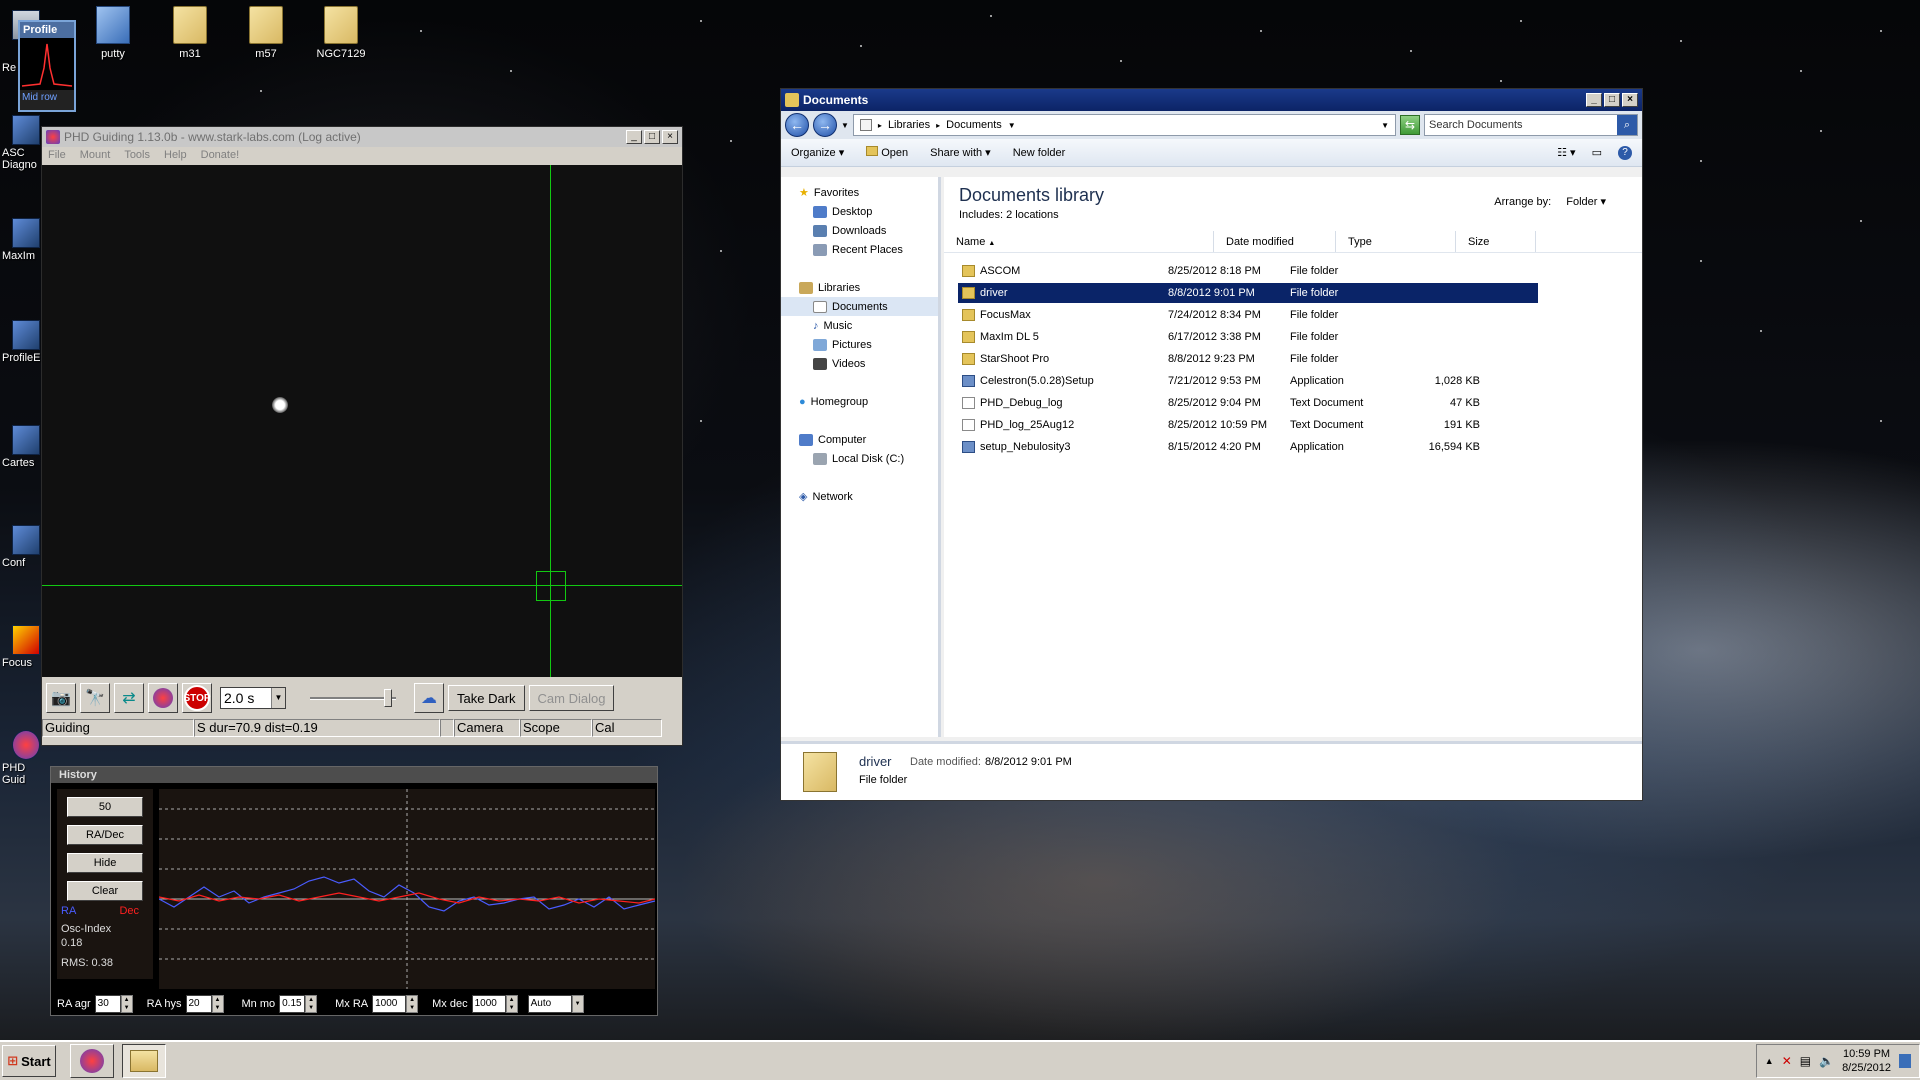  I want to click on help-icon: ?, so click(1625, 152).